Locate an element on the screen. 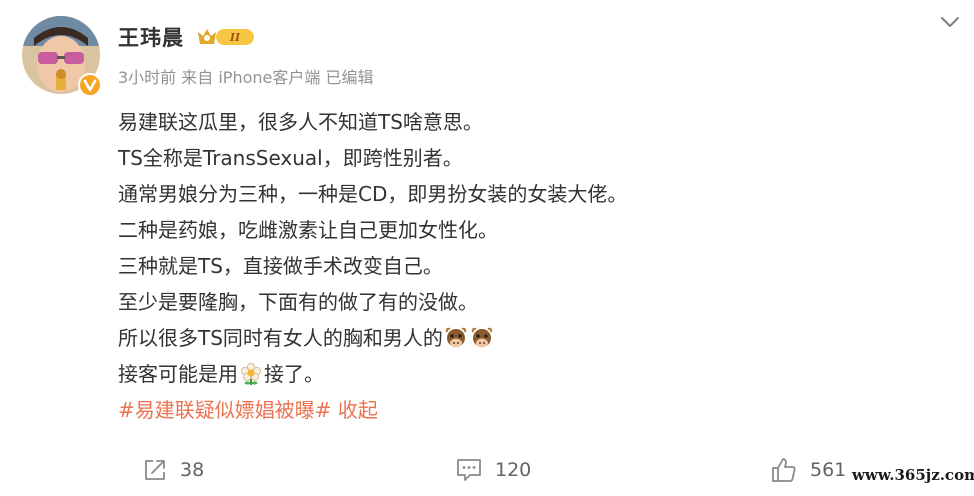 This screenshot has height=496, width=974. post-meta: 3小时前 来自 iPhone客户端 已编辑 is located at coordinates (246, 77).